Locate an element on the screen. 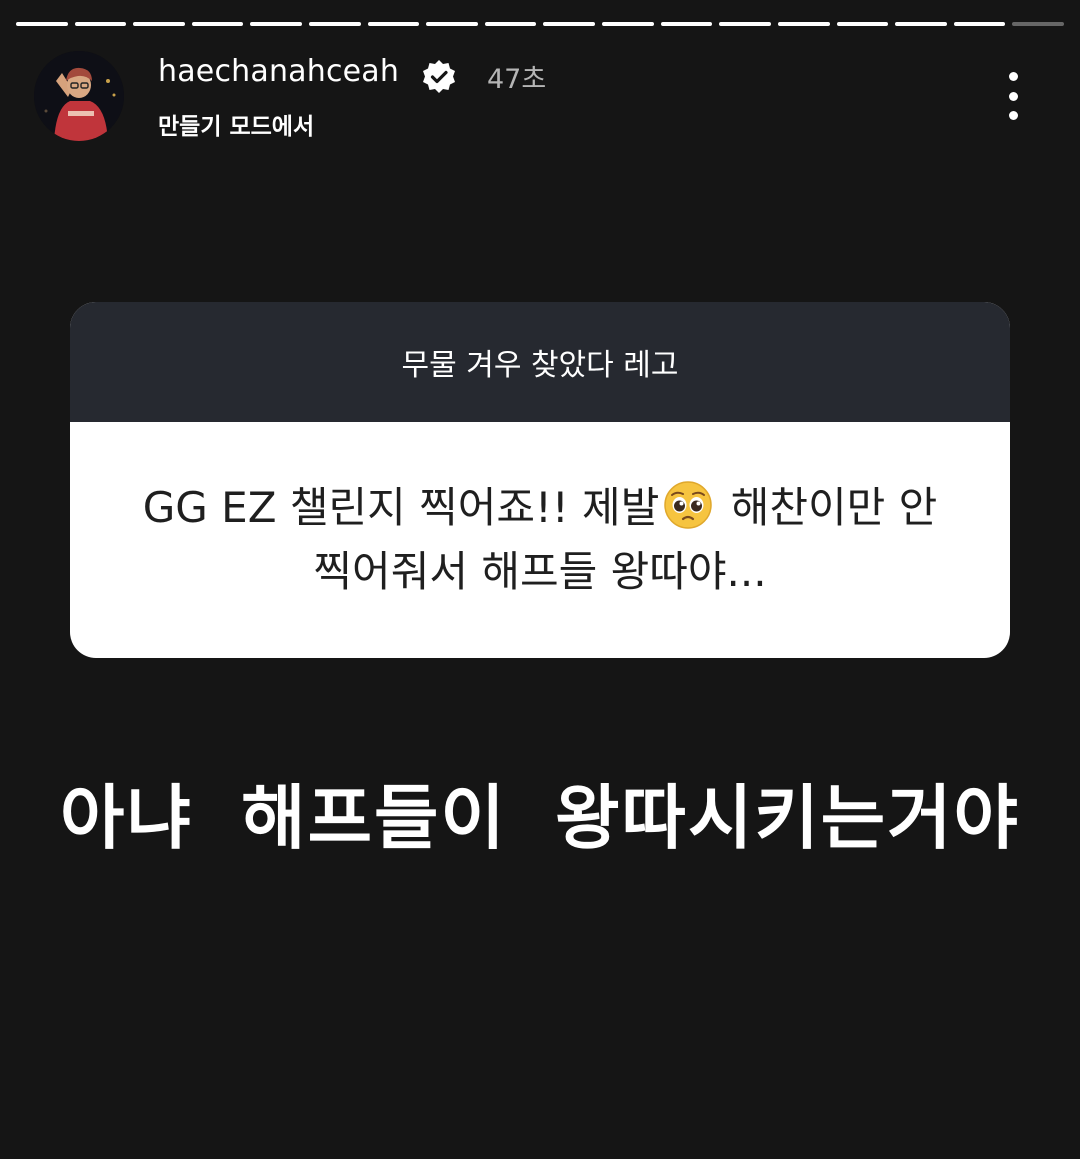 This screenshot has height=1159, width=1080. more-vertical-icon is located at coordinates (1013, 76).